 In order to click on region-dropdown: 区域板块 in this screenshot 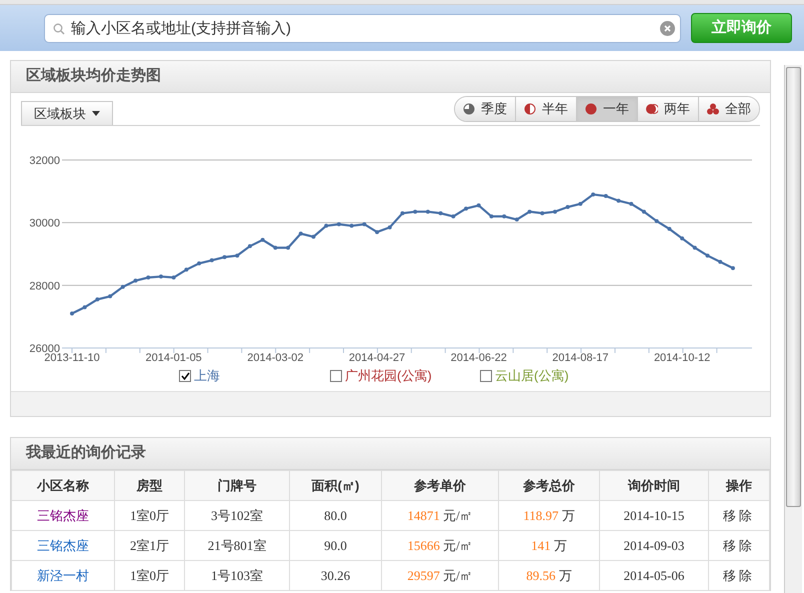, I will do `click(67, 113)`.